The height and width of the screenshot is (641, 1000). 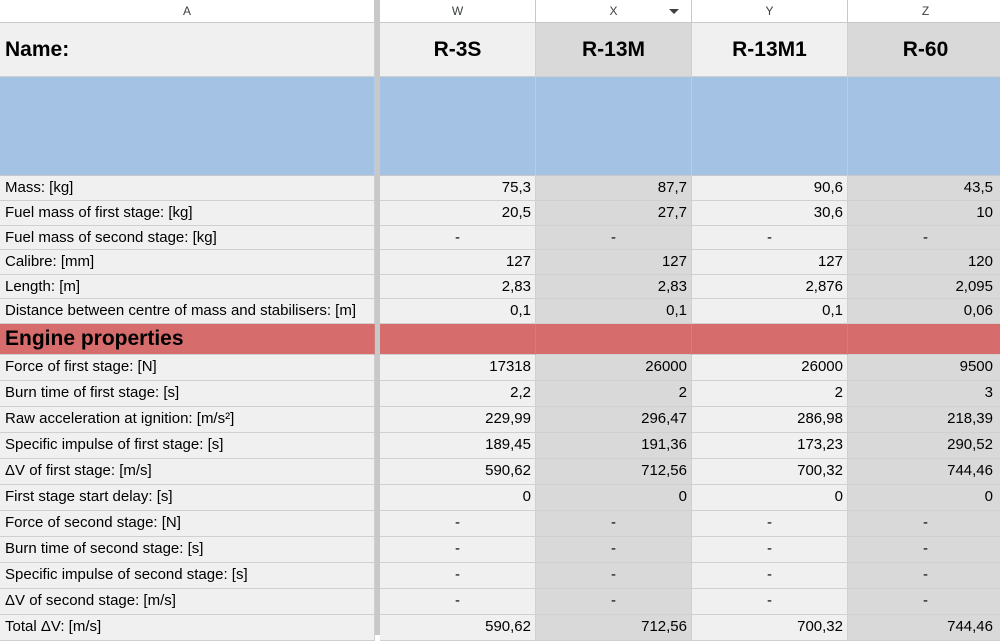 What do you see at coordinates (924, 213) in the screenshot?
I see `value-cell-z: 10` at bounding box center [924, 213].